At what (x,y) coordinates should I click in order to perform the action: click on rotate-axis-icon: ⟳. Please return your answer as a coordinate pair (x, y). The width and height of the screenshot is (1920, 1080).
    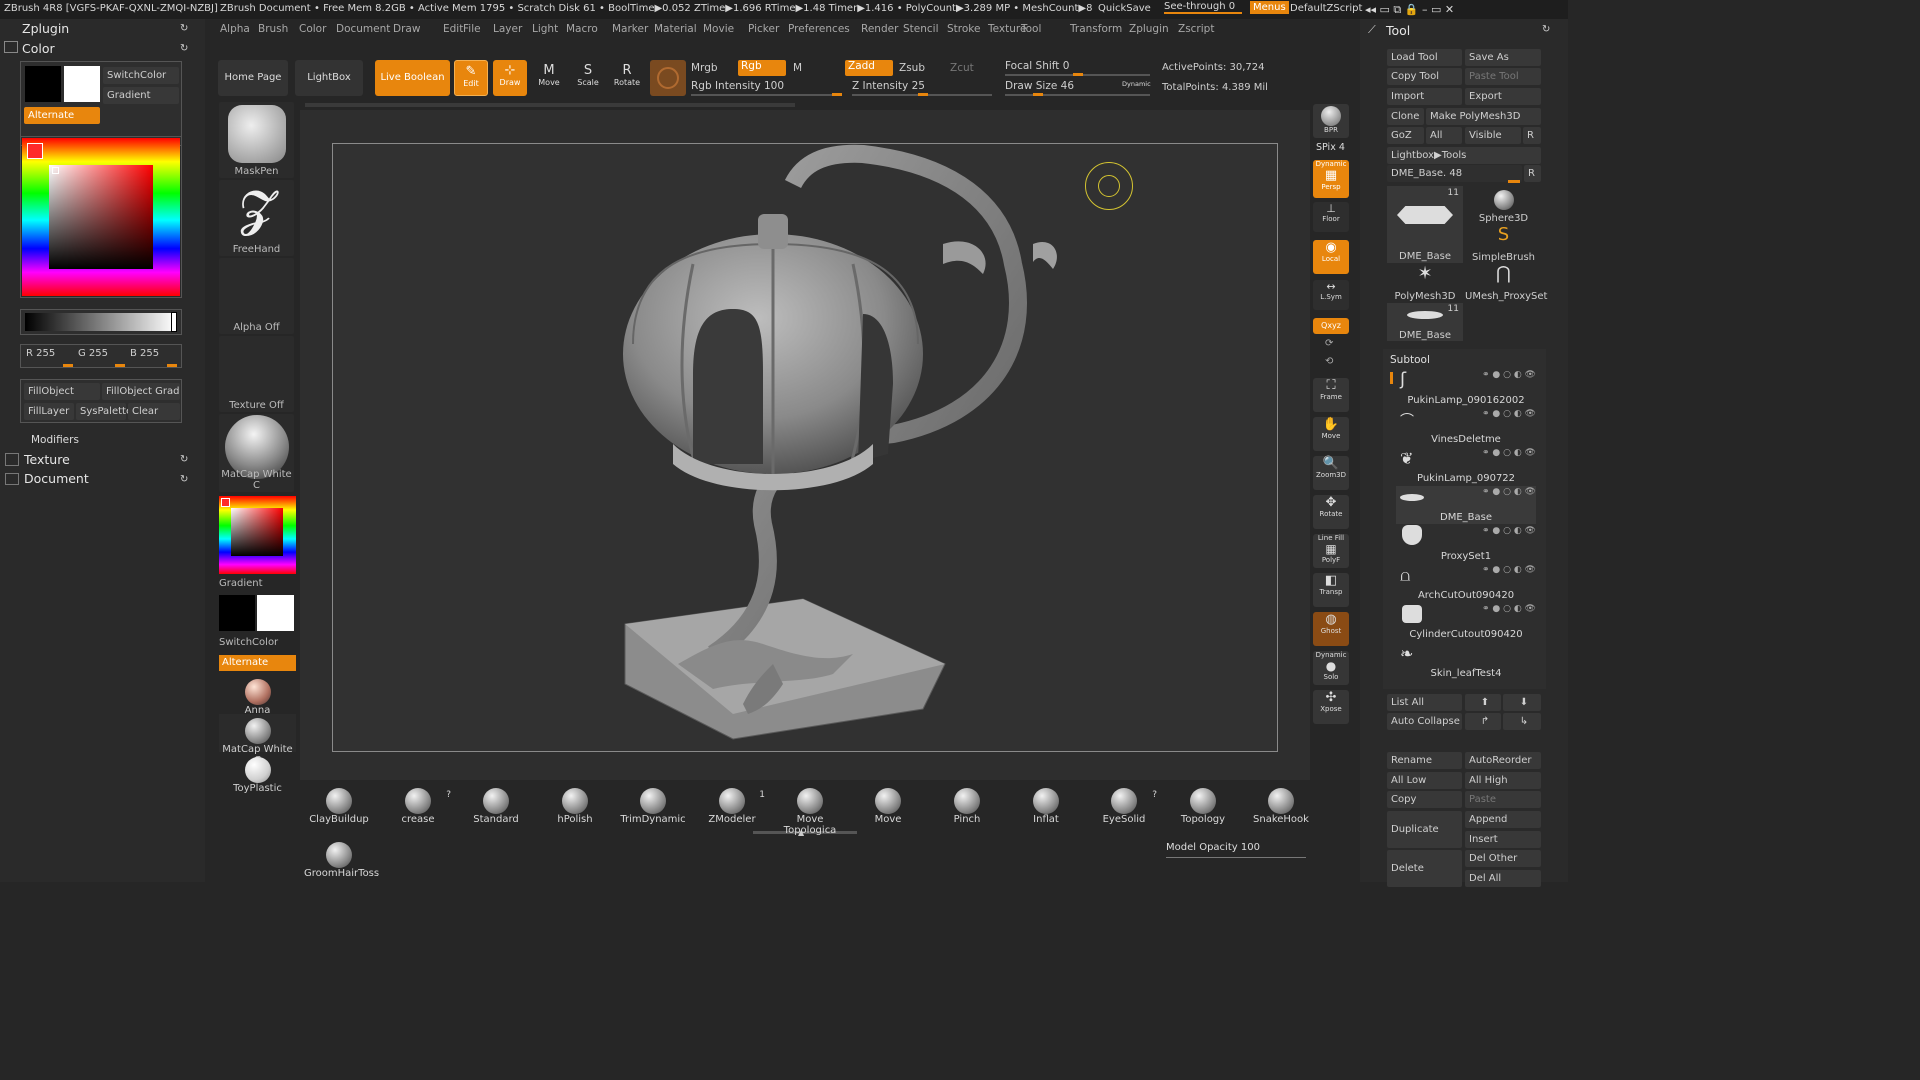
    Looking at the image, I should click on (1329, 343).